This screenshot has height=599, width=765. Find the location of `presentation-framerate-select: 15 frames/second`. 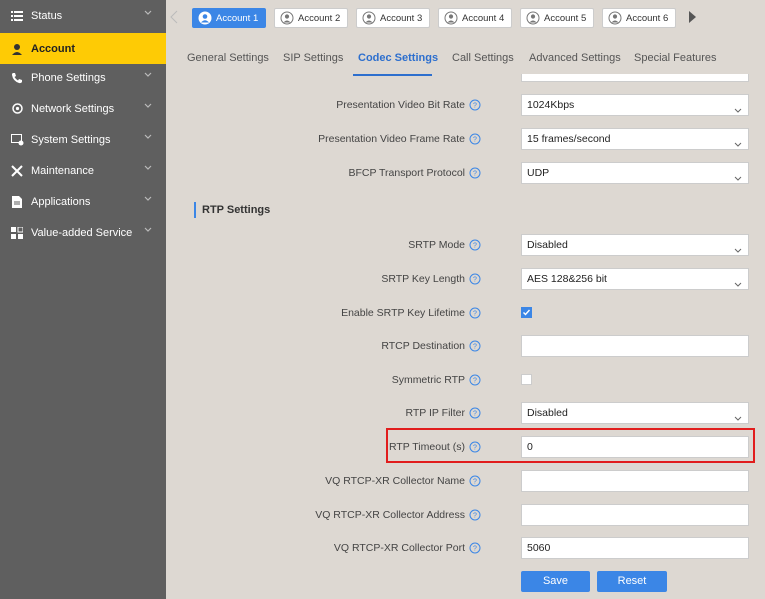

presentation-framerate-select: 15 frames/second is located at coordinates (635, 139).